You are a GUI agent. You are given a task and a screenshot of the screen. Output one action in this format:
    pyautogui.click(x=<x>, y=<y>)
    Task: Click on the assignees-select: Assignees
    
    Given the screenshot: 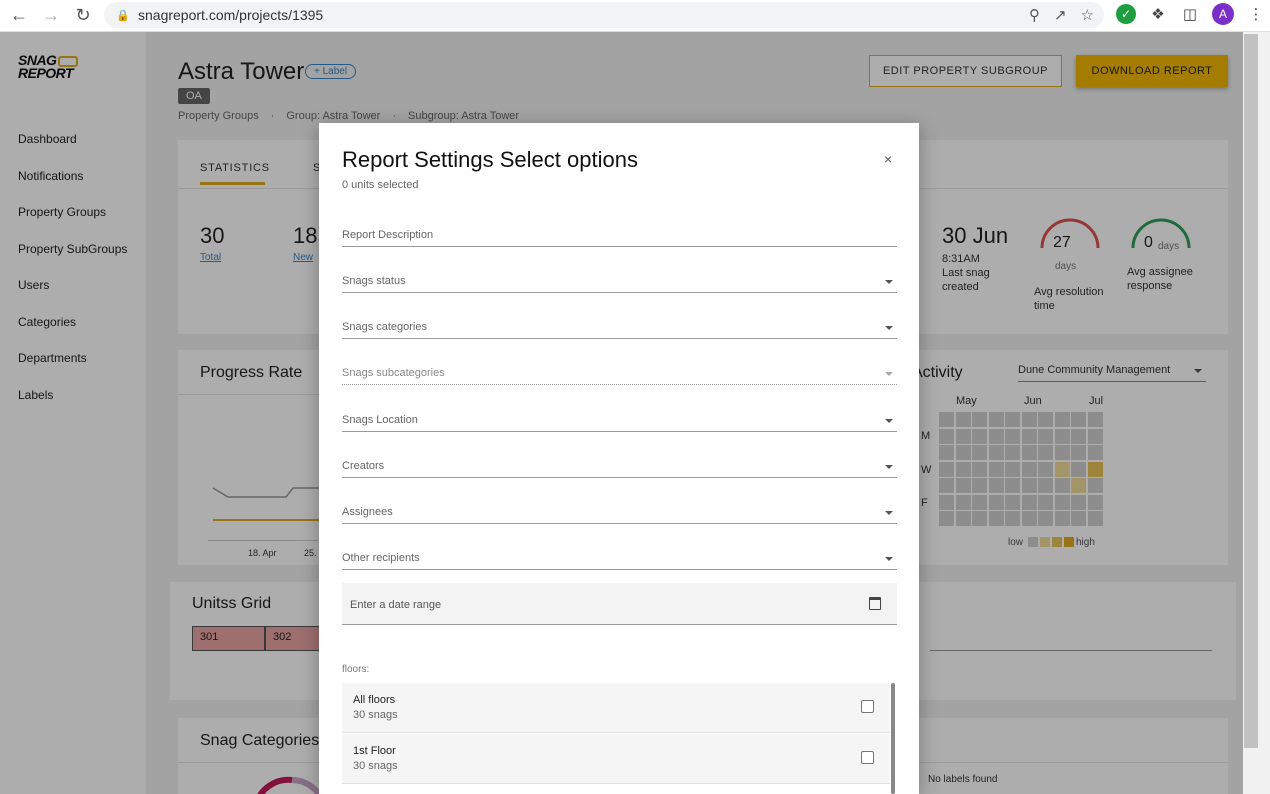 What is the action you would take?
    pyautogui.click(x=619, y=512)
    